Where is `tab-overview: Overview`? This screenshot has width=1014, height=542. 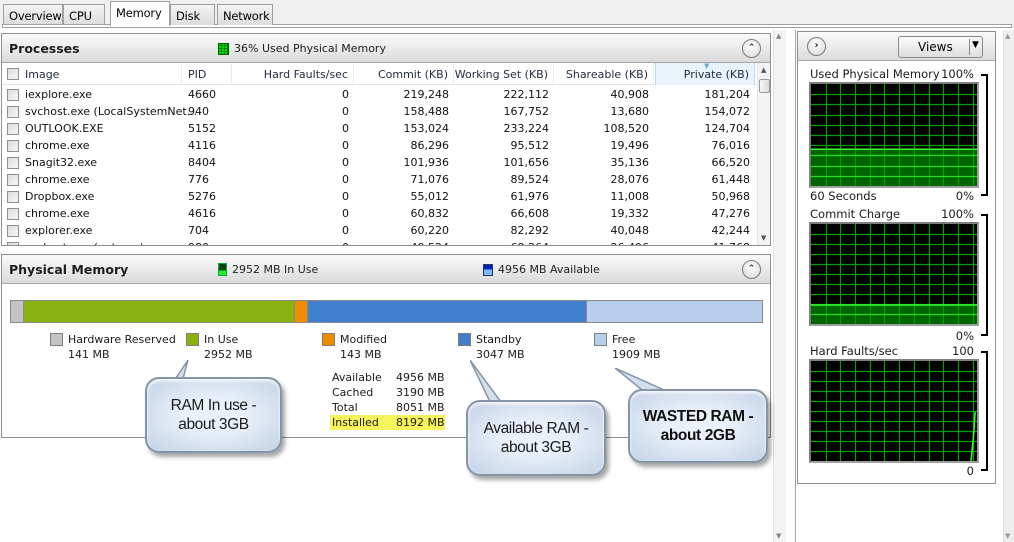 tab-overview: Overview is located at coordinates (33, 14).